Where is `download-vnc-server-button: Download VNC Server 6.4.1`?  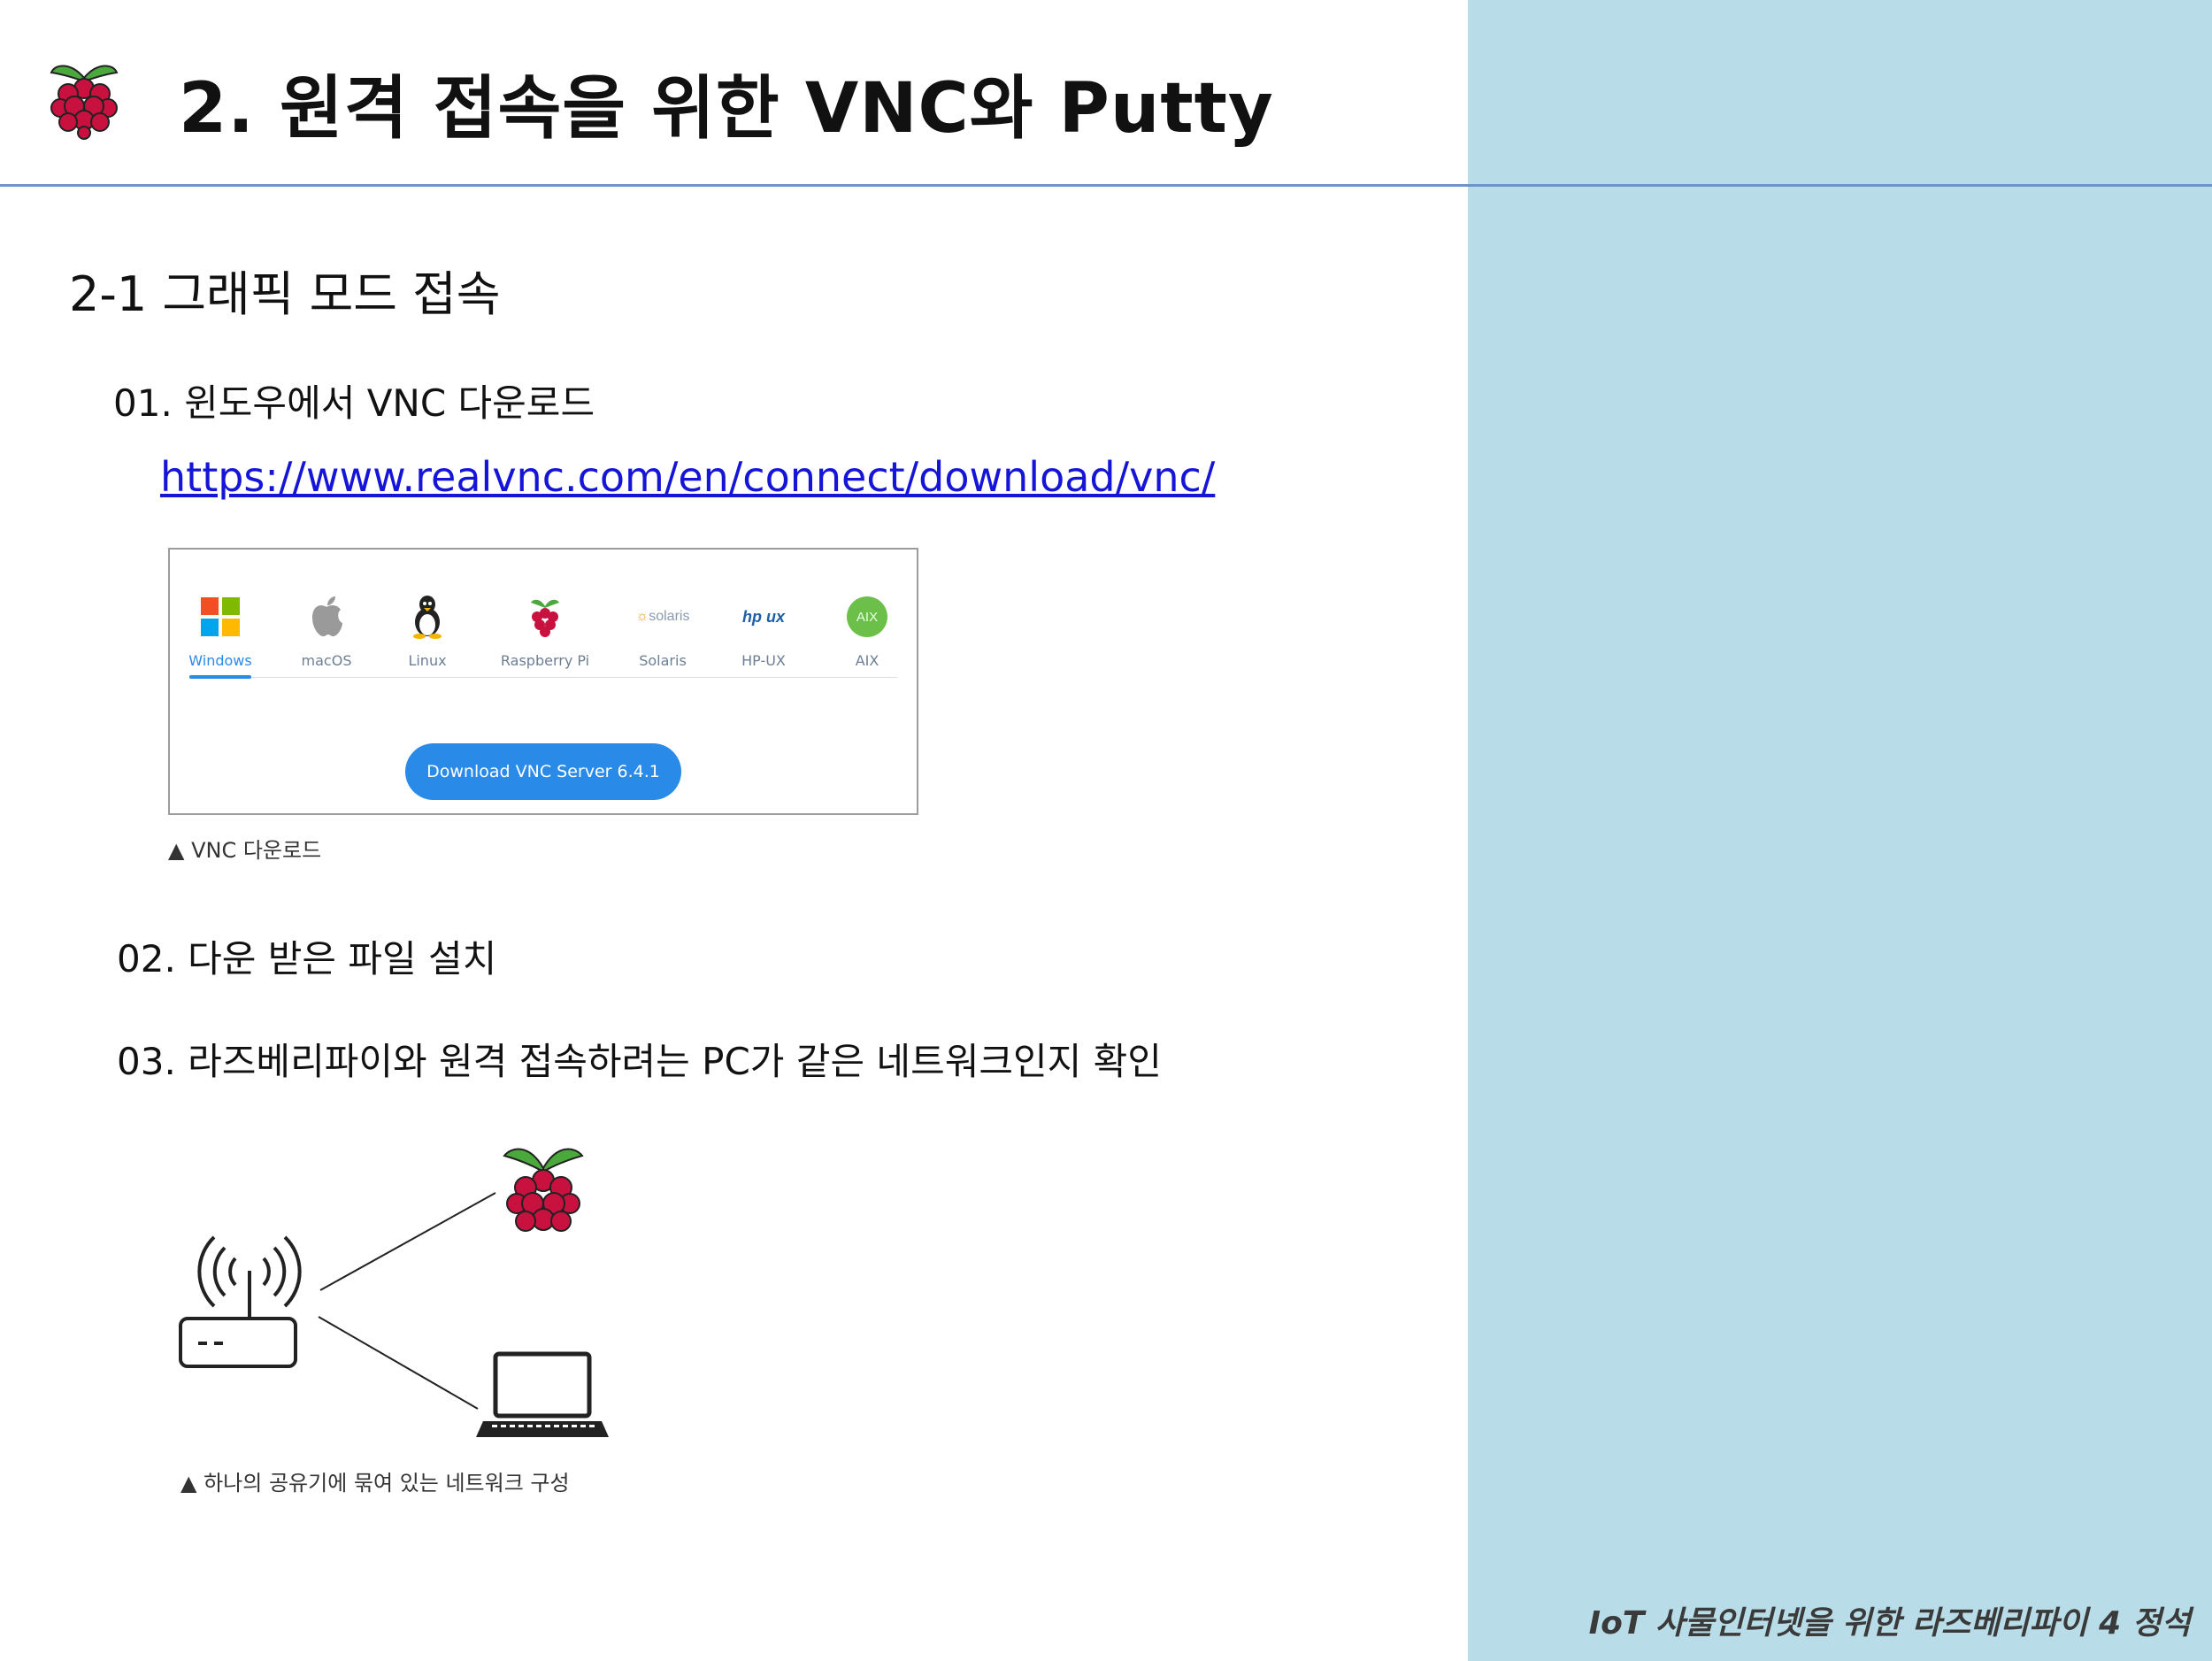 download-vnc-server-button: Download VNC Server 6.4.1 is located at coordinates (543, 771).